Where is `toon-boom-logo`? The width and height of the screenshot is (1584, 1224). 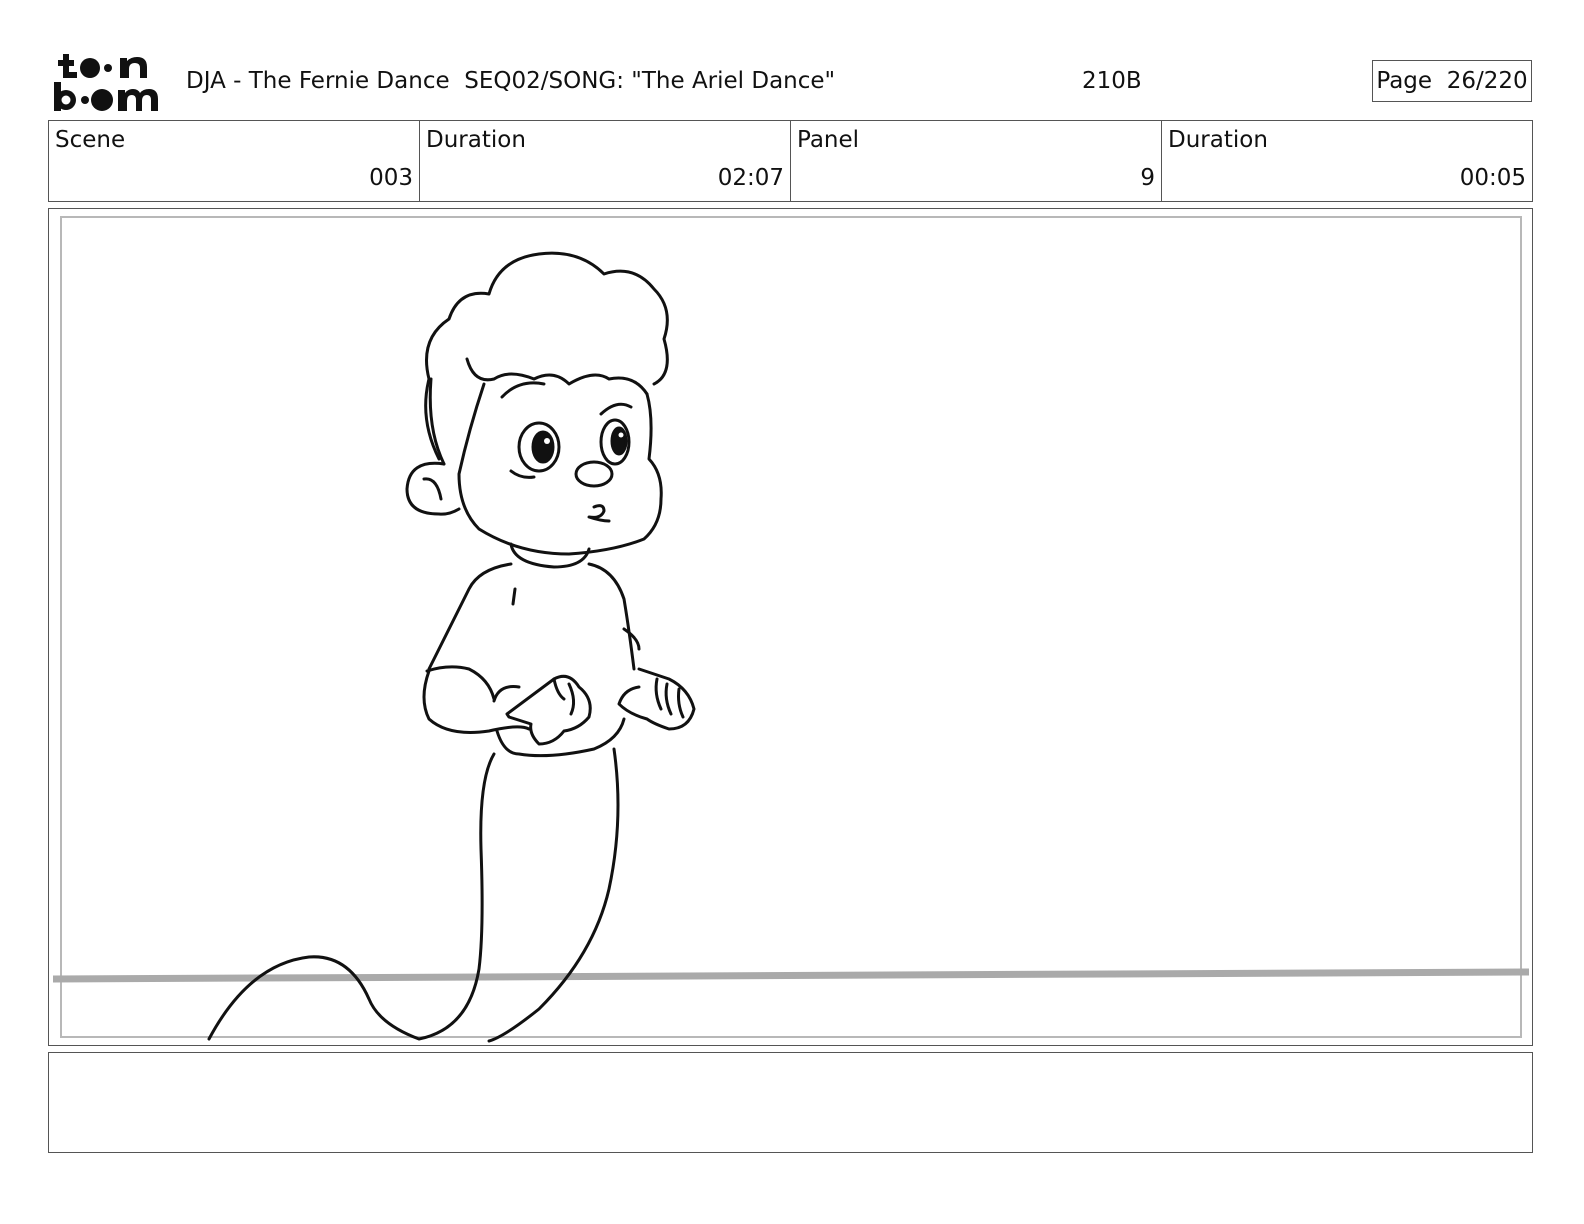
toon-boom-logo is located at coordinates (107, 81).